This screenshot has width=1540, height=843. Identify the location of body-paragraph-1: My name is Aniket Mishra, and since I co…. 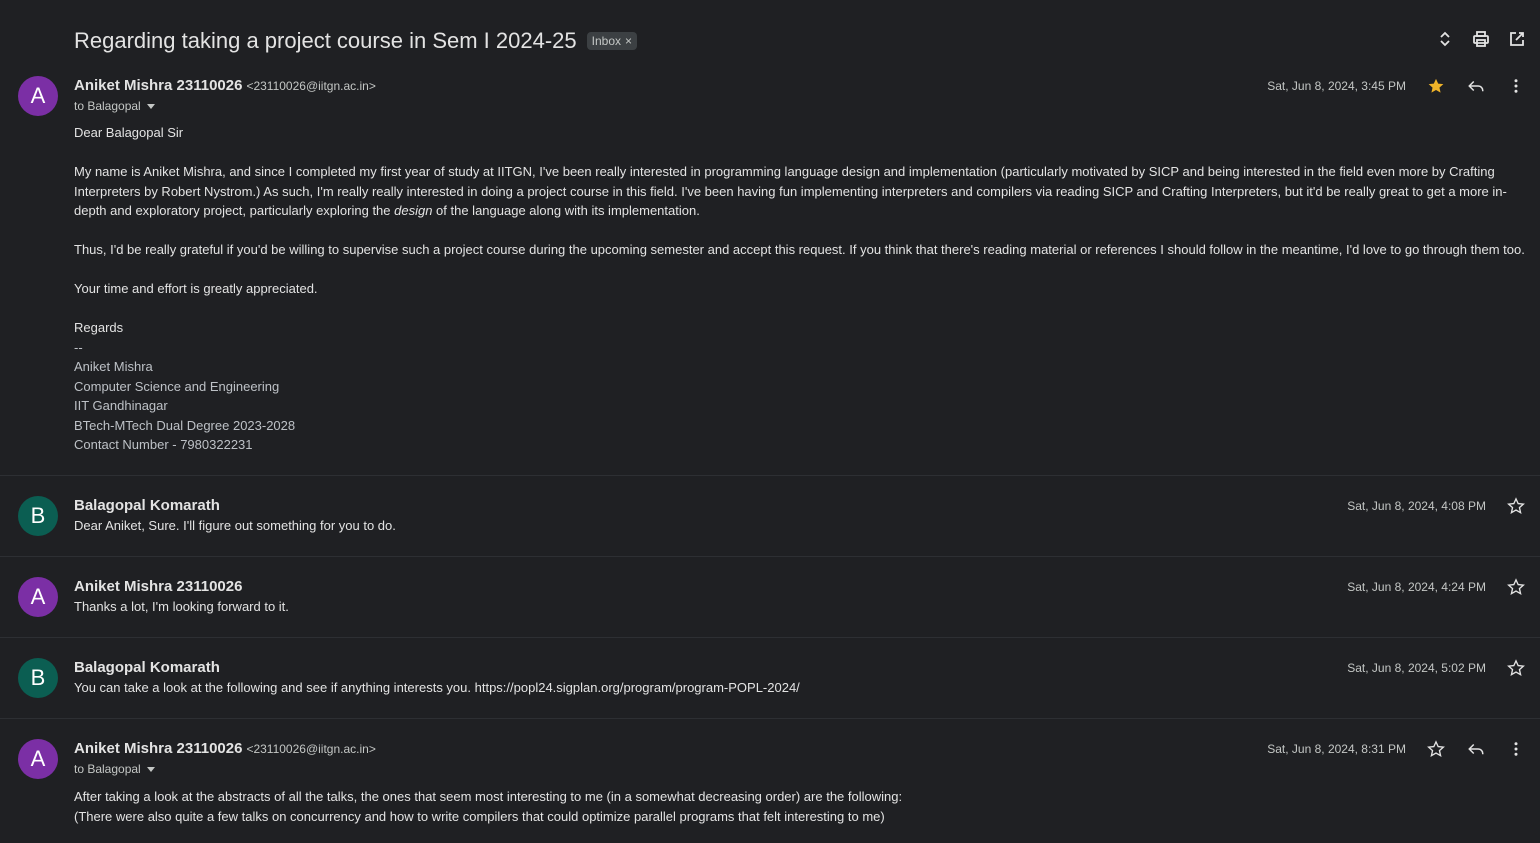
(802, 191).